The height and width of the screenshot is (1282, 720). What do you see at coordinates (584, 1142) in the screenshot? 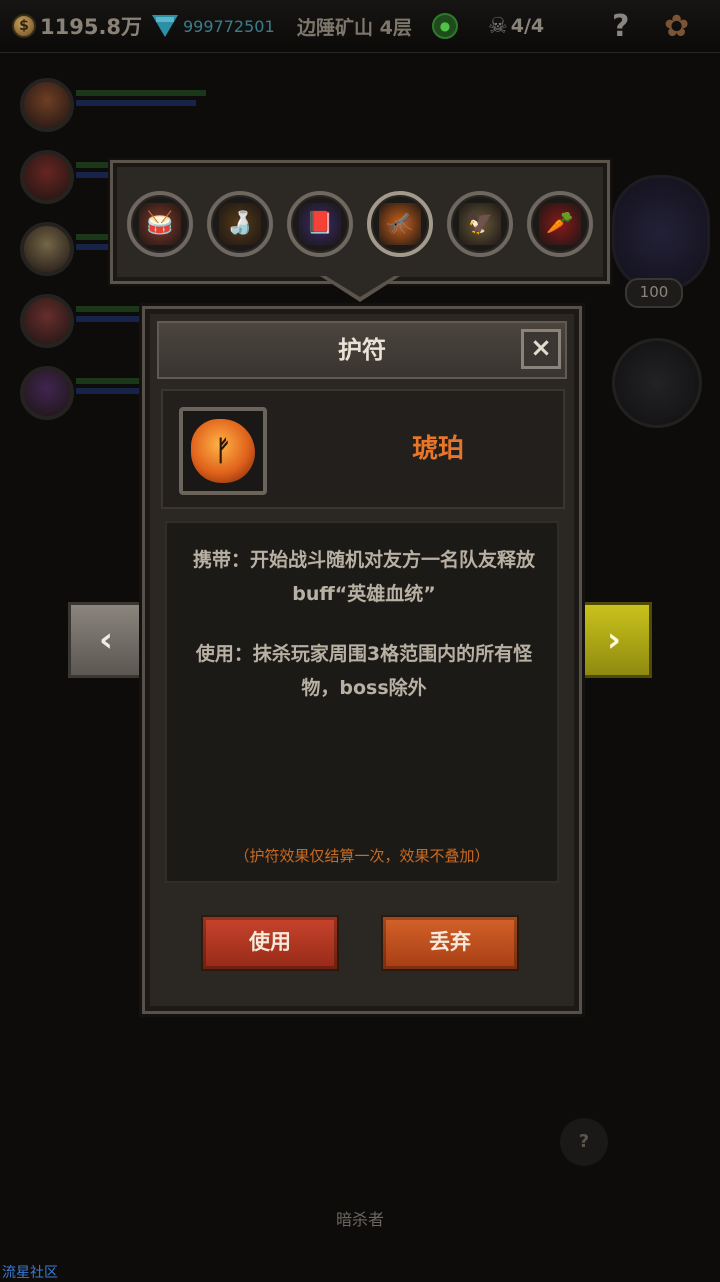
I see `hint-icon: ?` at bounding box center [584, 1142].